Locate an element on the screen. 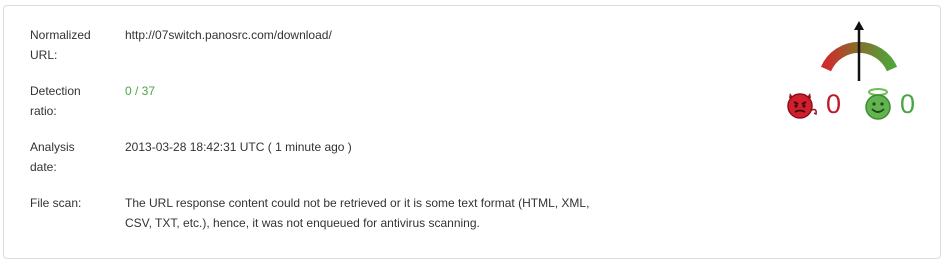  detection-ratio-label-line2: ratio: is located at coordinates (43, 111).